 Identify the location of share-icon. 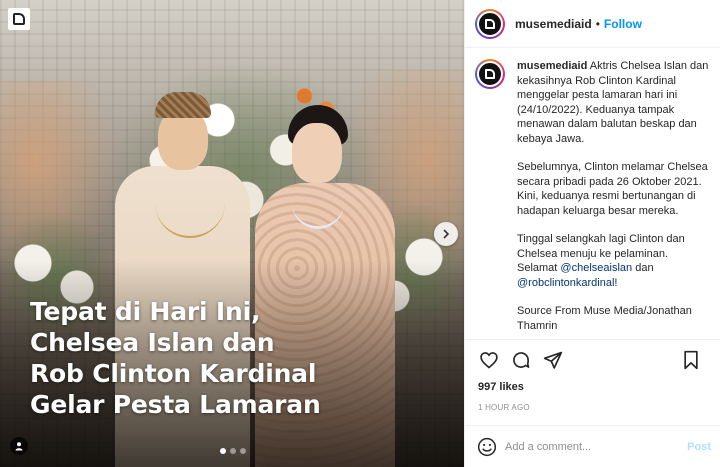
(553, 360).